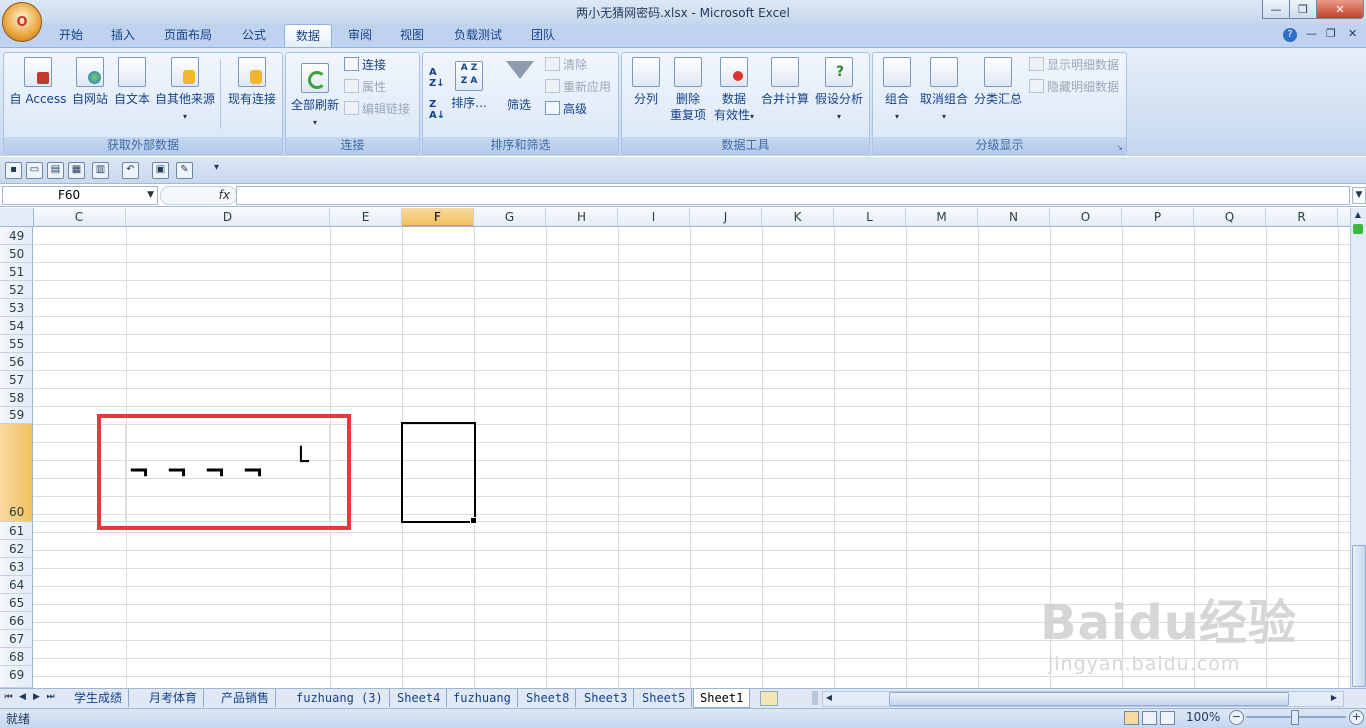 The image size is (1366, 728). I want to click on prev-sheet-icon: ◀, so click(22, 697).